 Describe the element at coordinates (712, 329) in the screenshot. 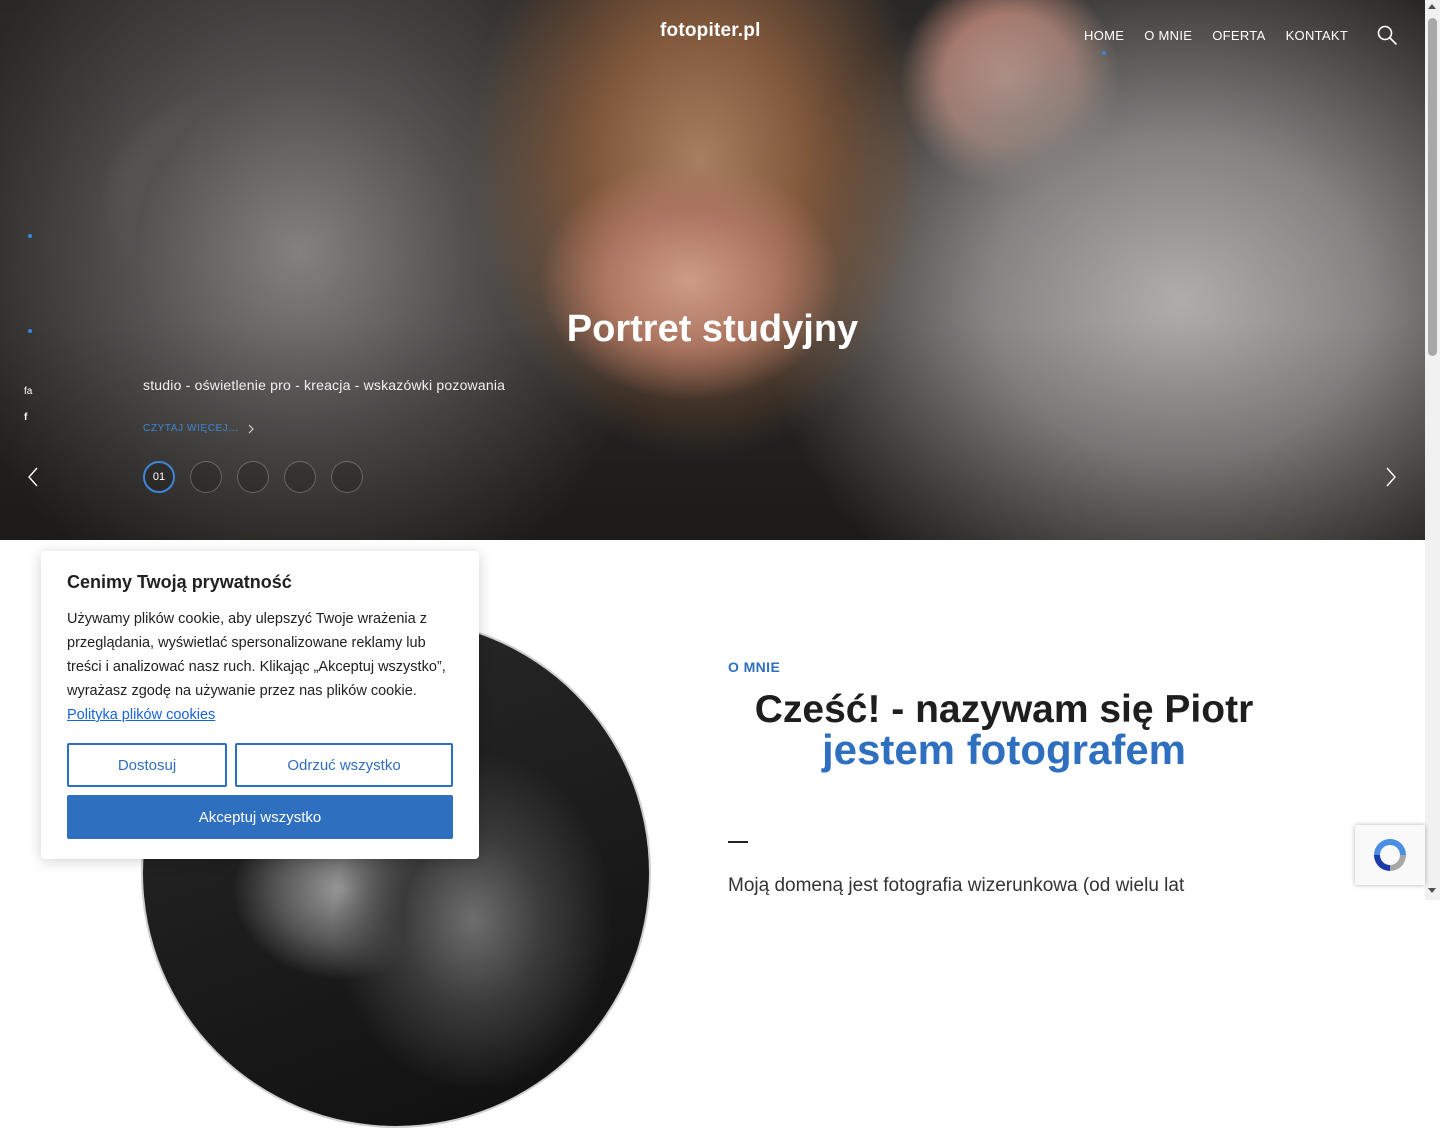

I see `slide-title: Portret studyjny` at that location.